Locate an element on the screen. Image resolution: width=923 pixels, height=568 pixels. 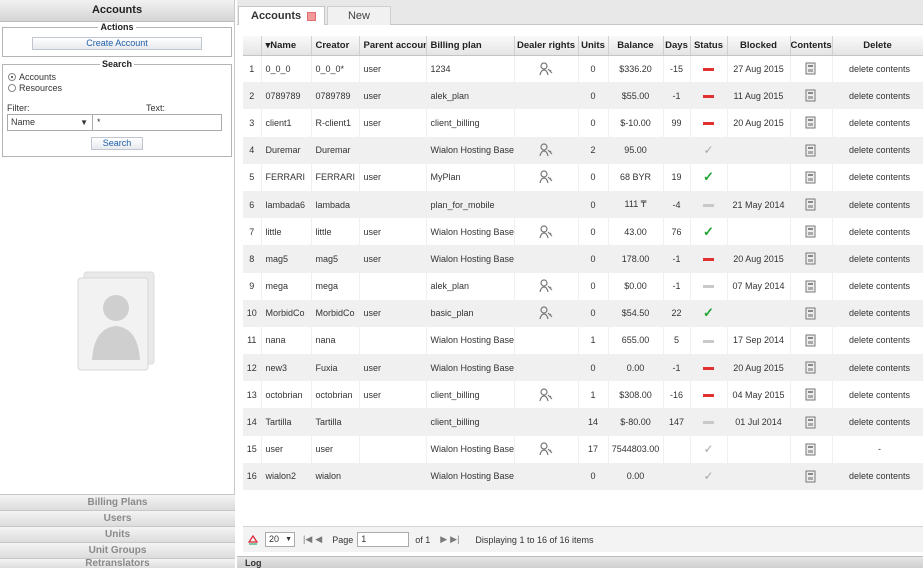
section-unit-groups: Unit Groups is located at coordinates (117, 550).